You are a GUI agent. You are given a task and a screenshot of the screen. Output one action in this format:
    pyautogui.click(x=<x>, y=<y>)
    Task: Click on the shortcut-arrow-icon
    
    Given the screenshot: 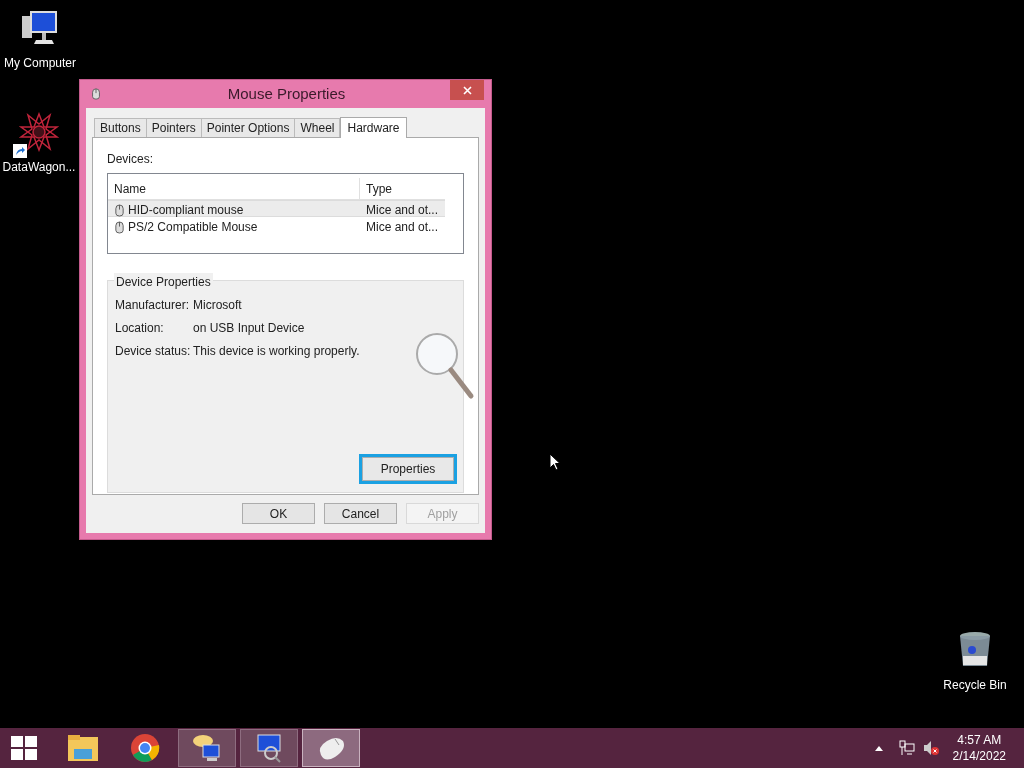 What is the action you would take?
    pyautogui.click(x=20, y=151)
    